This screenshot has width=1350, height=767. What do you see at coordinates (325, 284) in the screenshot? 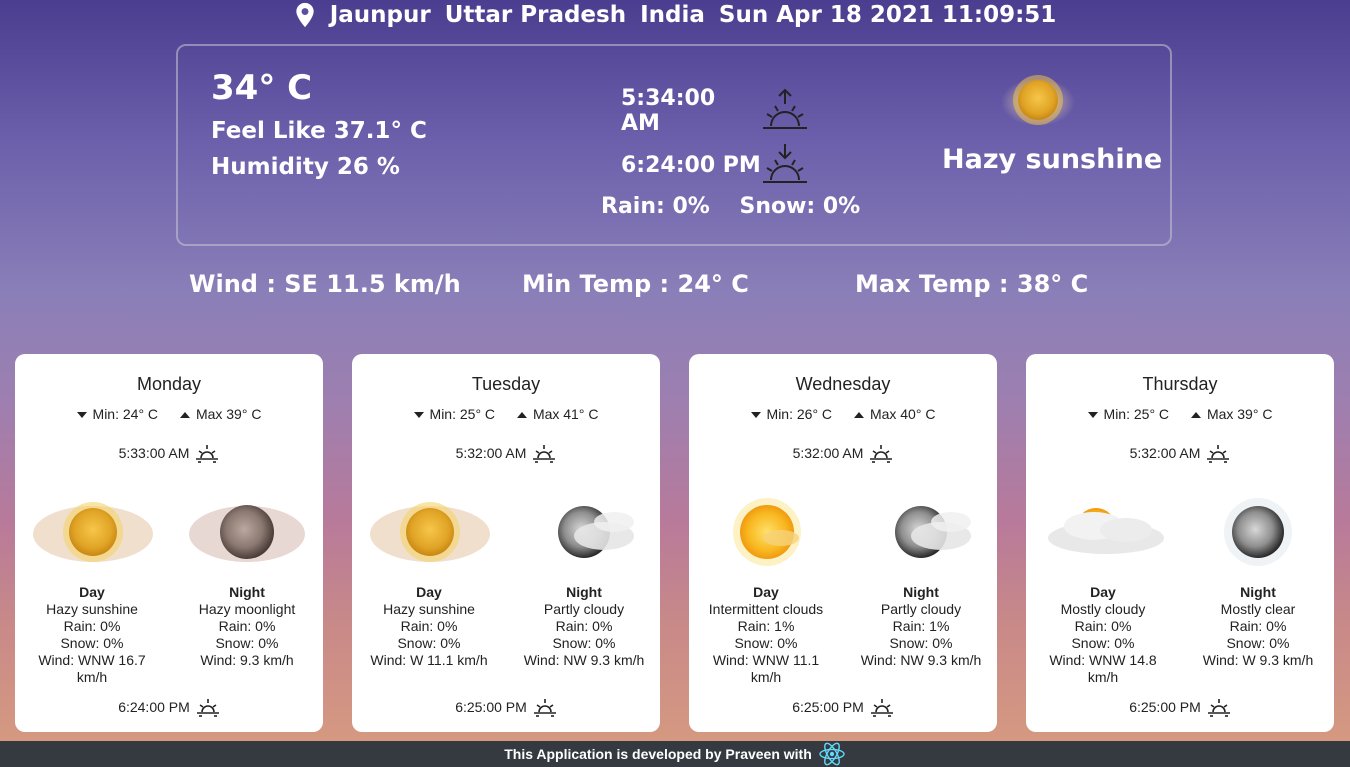
I see `wind-stat: Wind : SE 11.5 km/h` at bounding box center [325, 284].